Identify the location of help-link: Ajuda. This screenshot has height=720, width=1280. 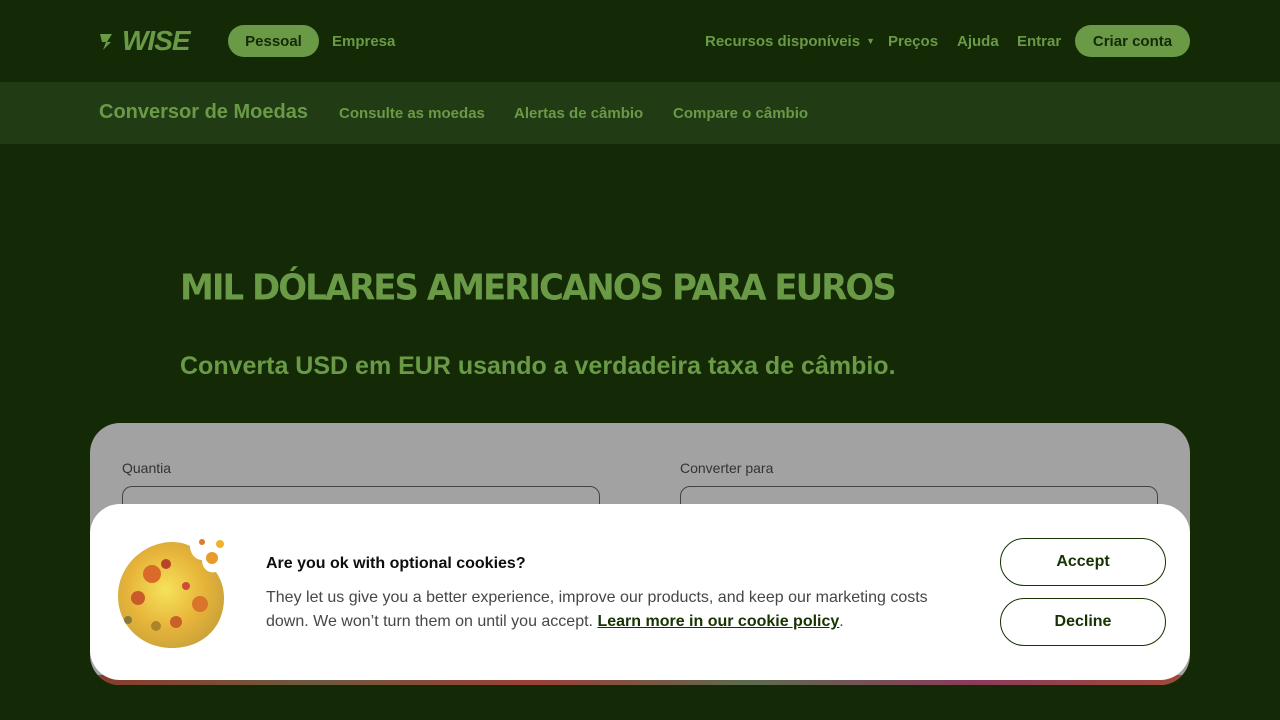
(978, 41).